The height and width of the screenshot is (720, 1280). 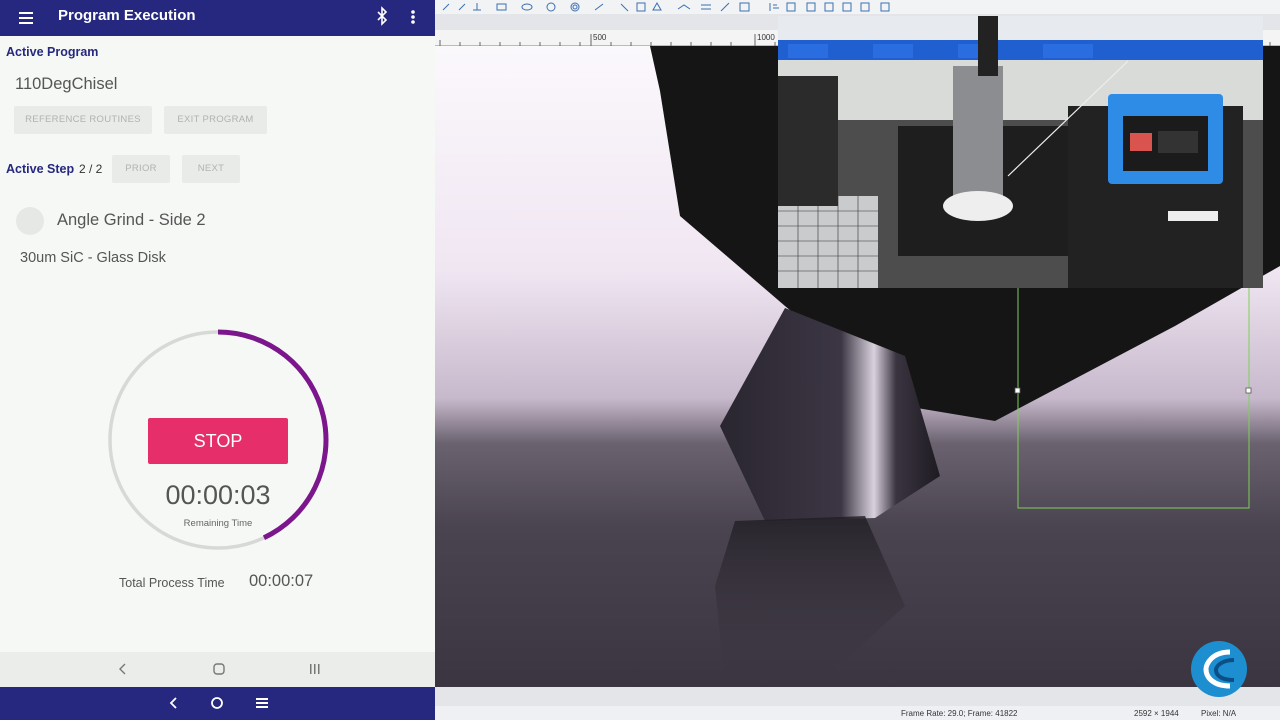 I want to click on toolbar-icons, so click(x=857, y=7).